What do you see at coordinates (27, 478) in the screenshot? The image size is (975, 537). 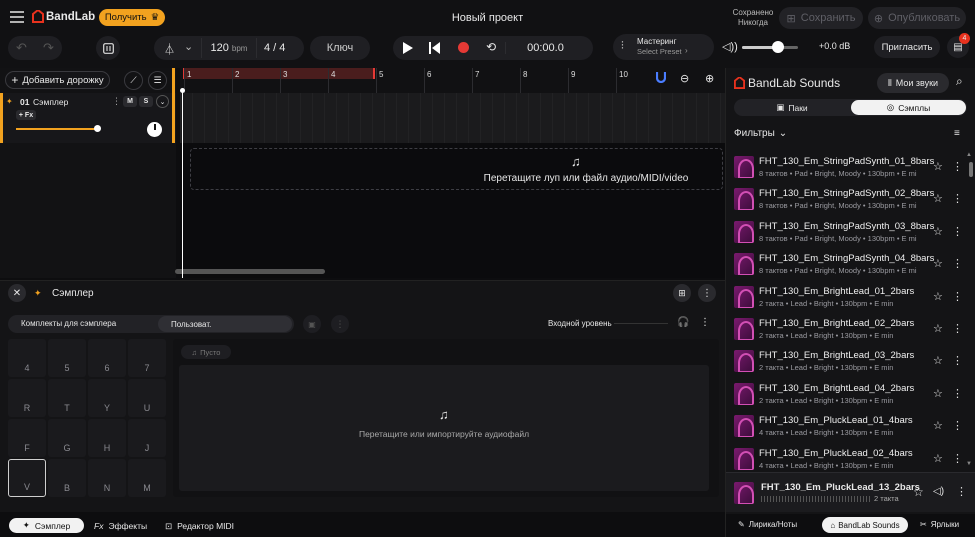 I see `sampler-pad: V` at bounding box center [27, 478].